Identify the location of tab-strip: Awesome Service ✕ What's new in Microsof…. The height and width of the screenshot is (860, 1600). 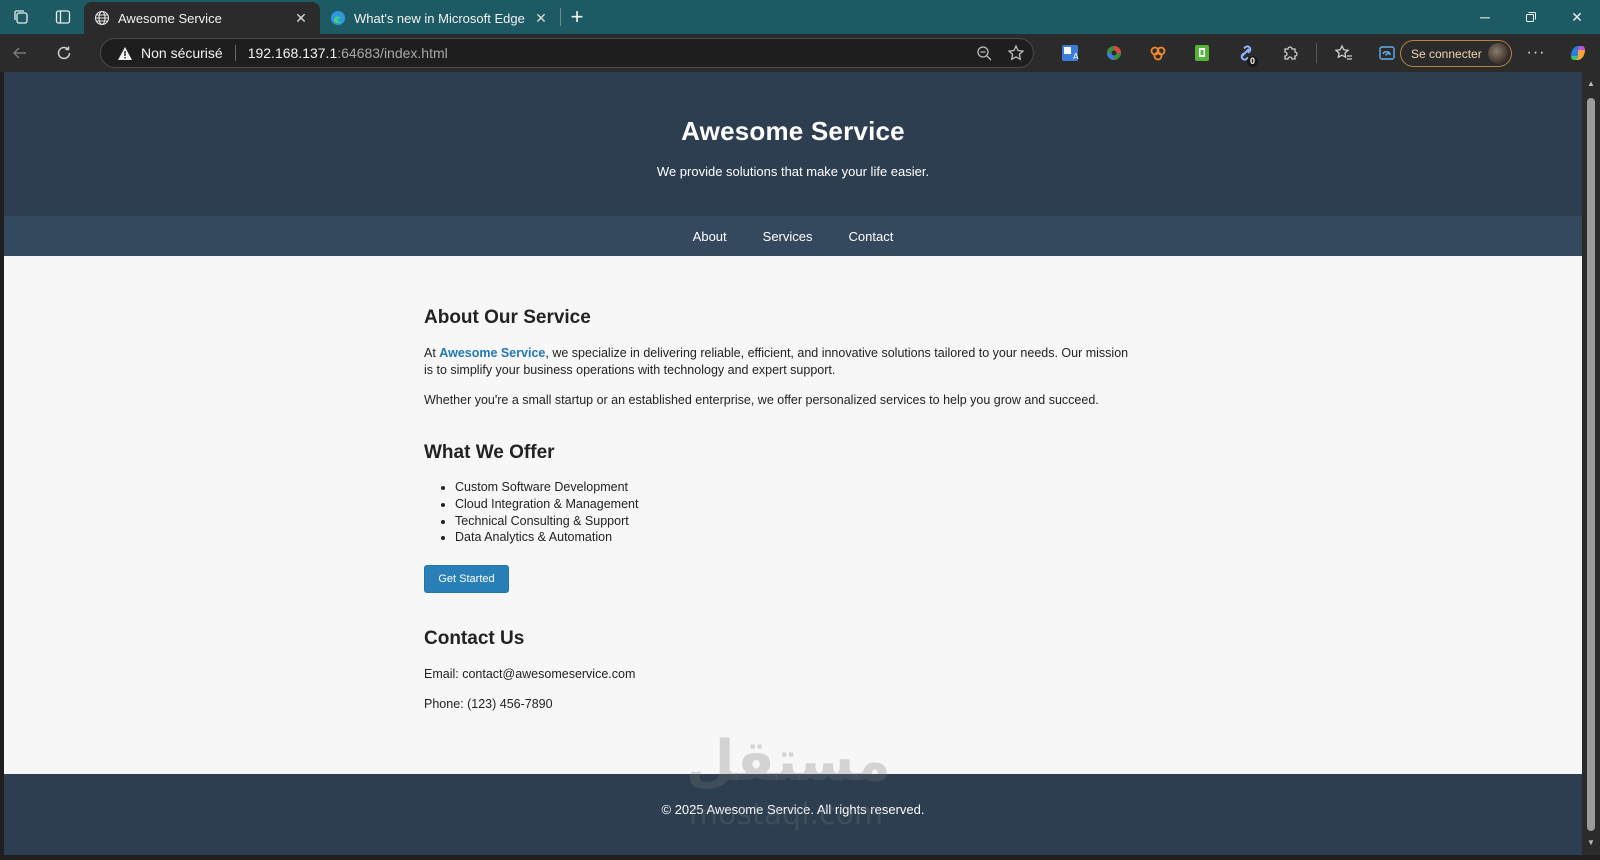
(800, 17).